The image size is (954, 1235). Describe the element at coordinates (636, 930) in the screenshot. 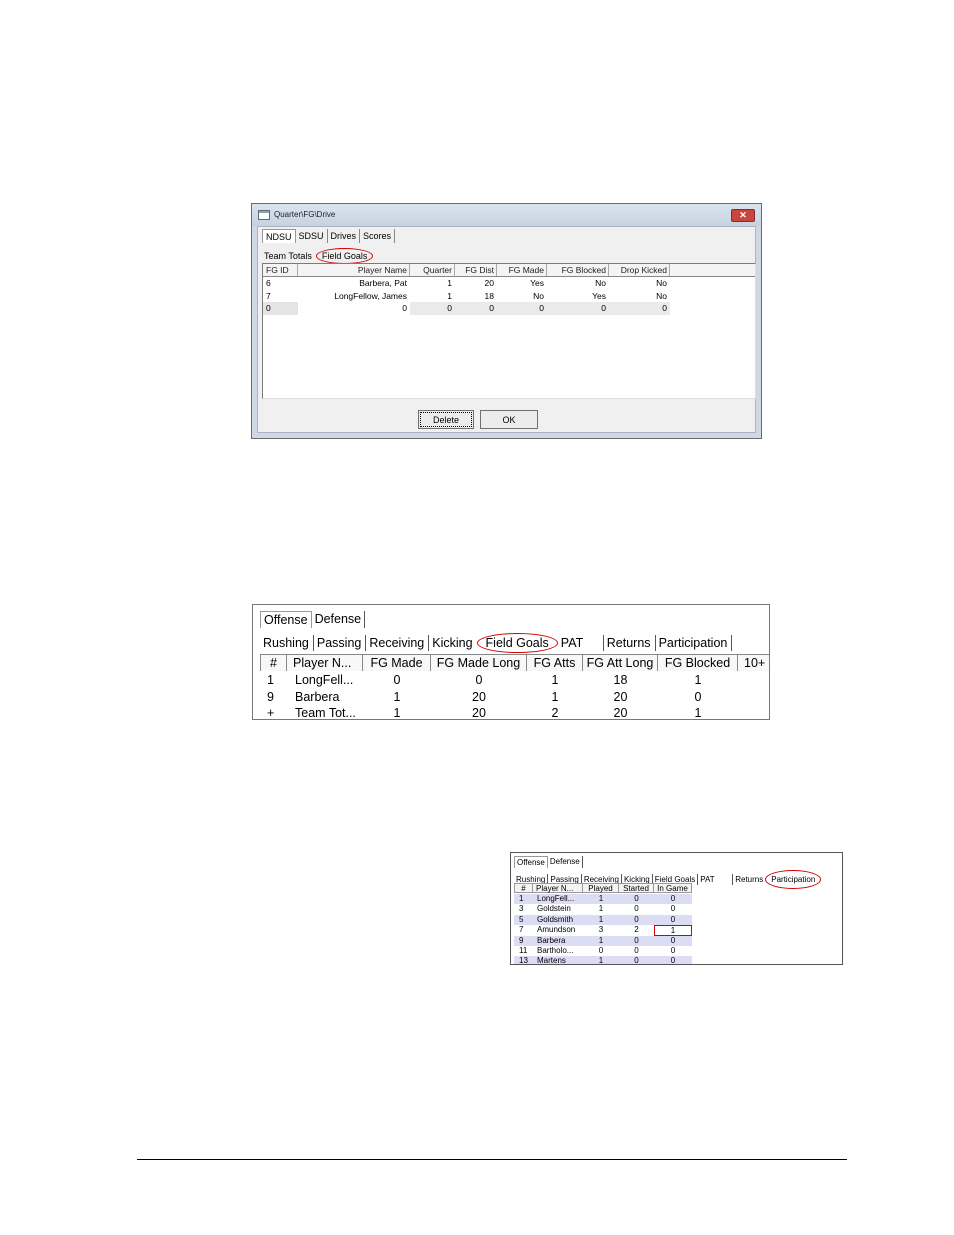

I see `cell-started: 2` at that location.